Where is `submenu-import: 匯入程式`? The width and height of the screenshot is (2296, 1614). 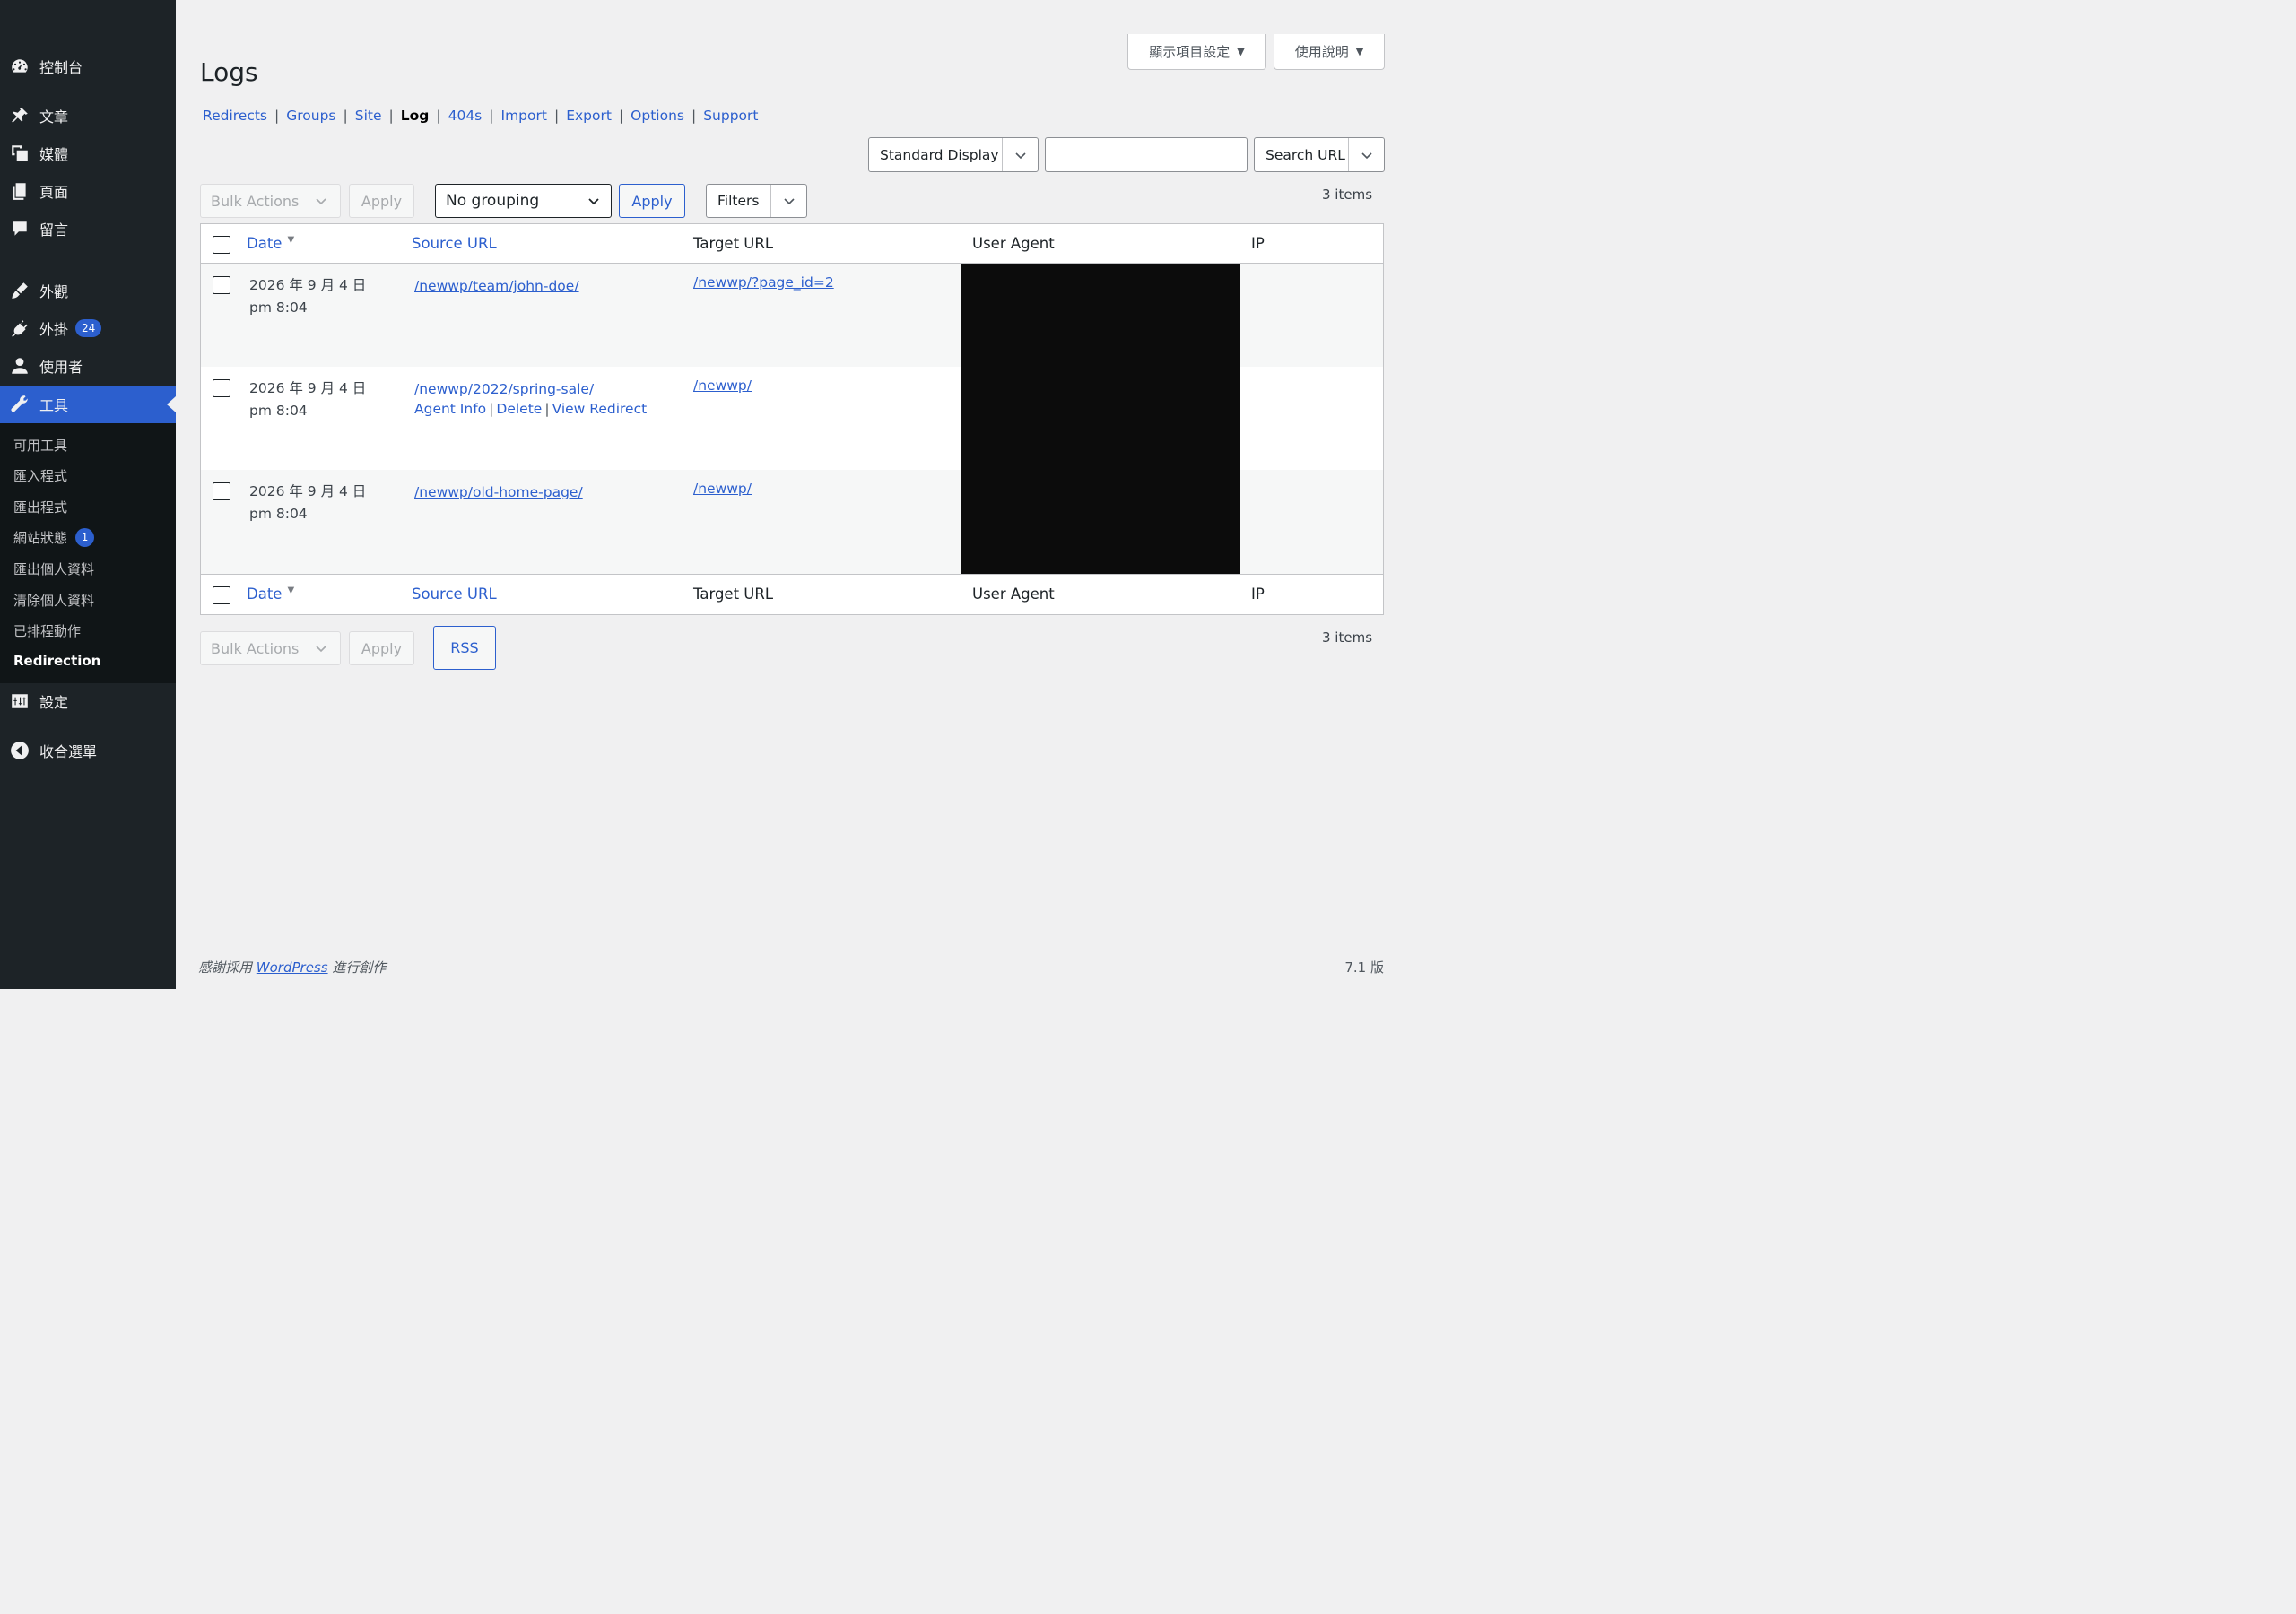
submenu-import: 匯入程式 is located at coordinates (40, 475).